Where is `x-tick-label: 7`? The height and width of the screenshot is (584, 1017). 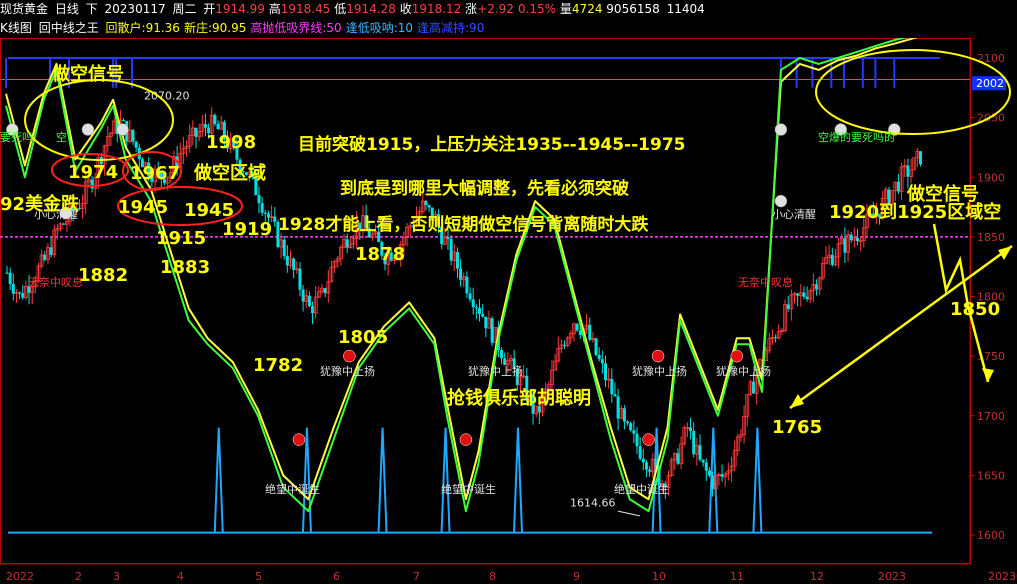
x-tick-label: 7 is located at coordinates (416, 576).